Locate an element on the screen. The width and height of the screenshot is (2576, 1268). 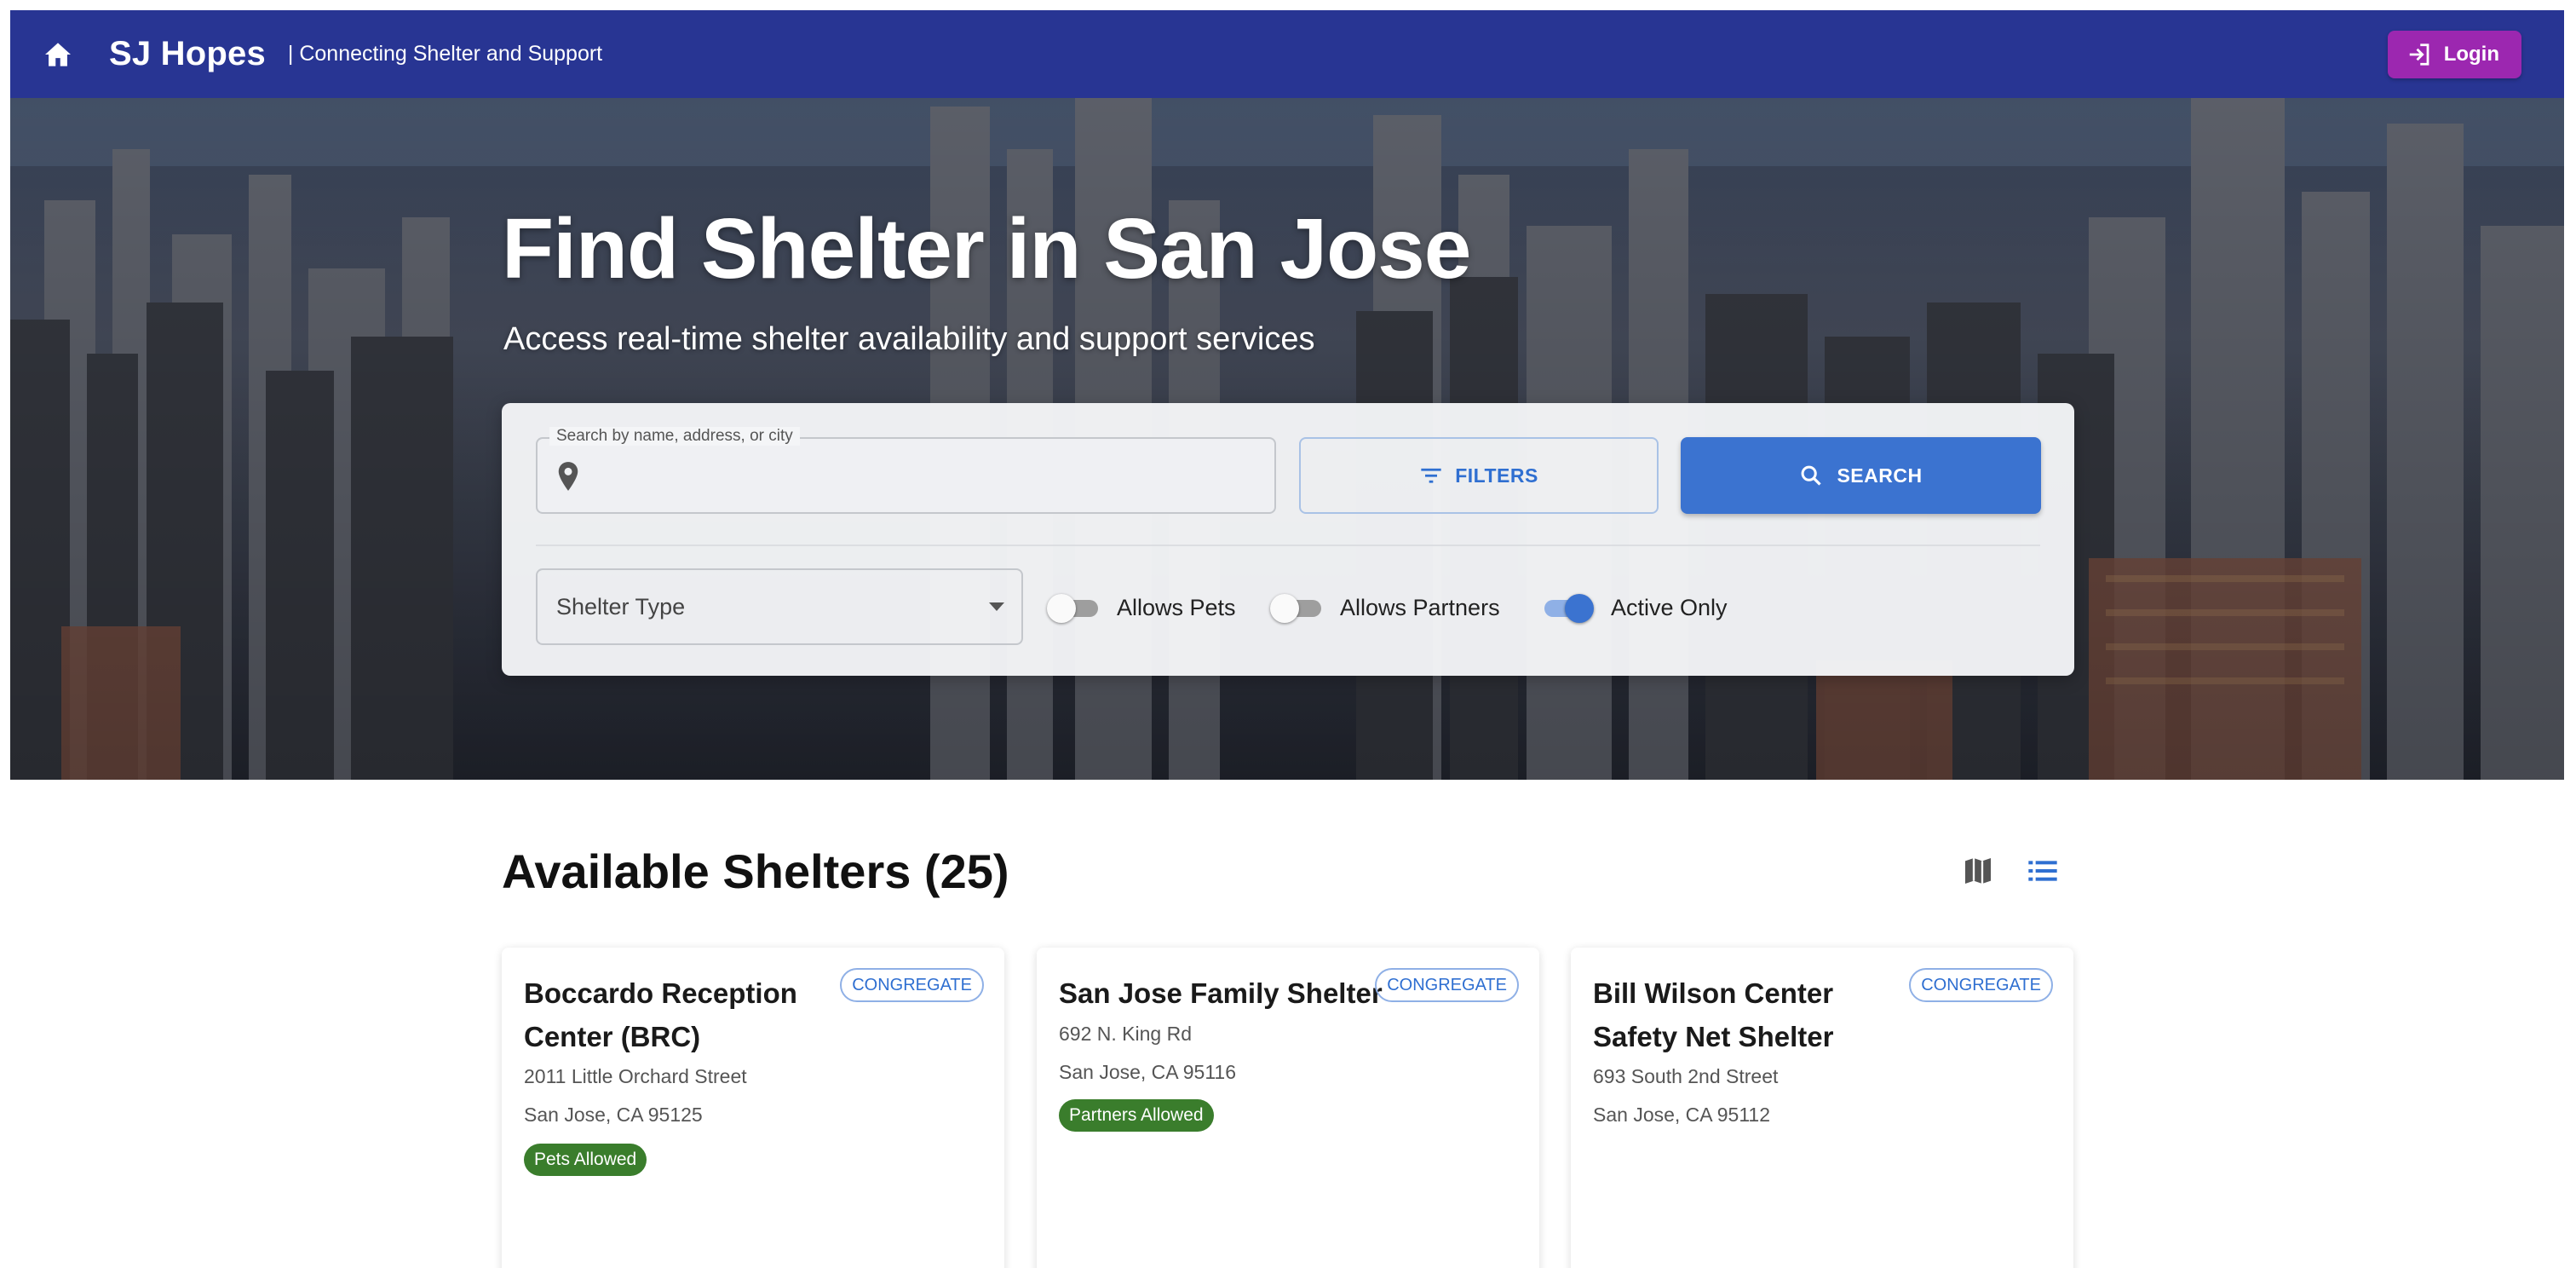
home-button is located at coordinates (58, 54).